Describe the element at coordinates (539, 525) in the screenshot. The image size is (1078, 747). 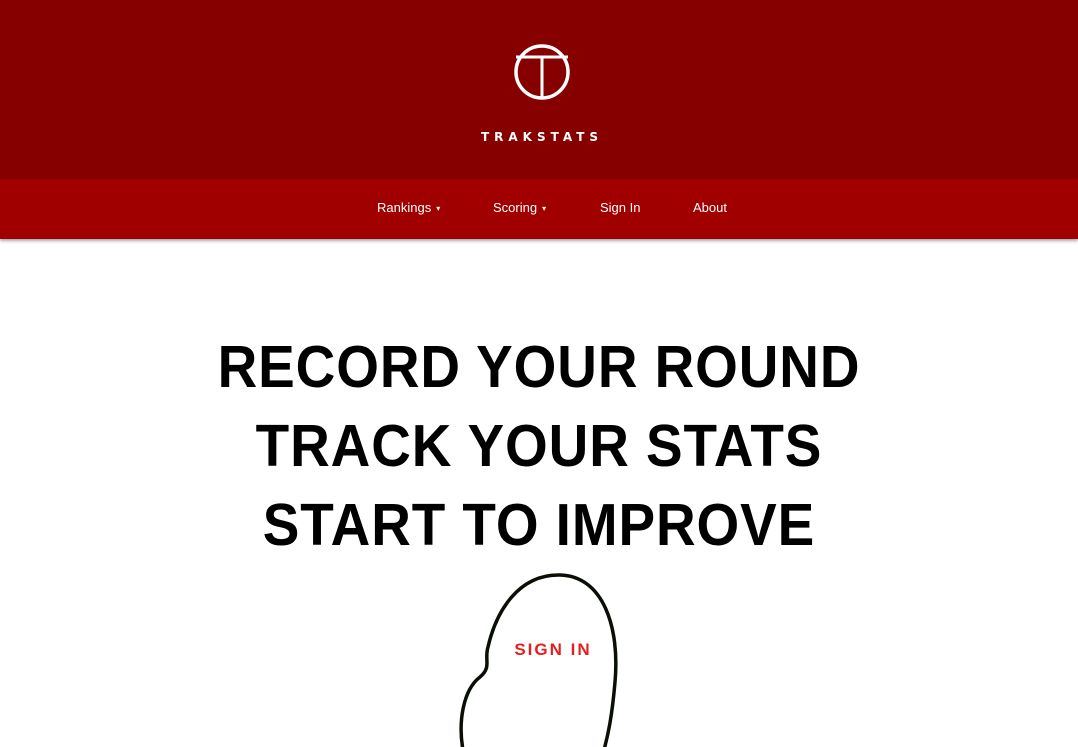
I see `hero-line-3: START TO IMPROVE` at that location.